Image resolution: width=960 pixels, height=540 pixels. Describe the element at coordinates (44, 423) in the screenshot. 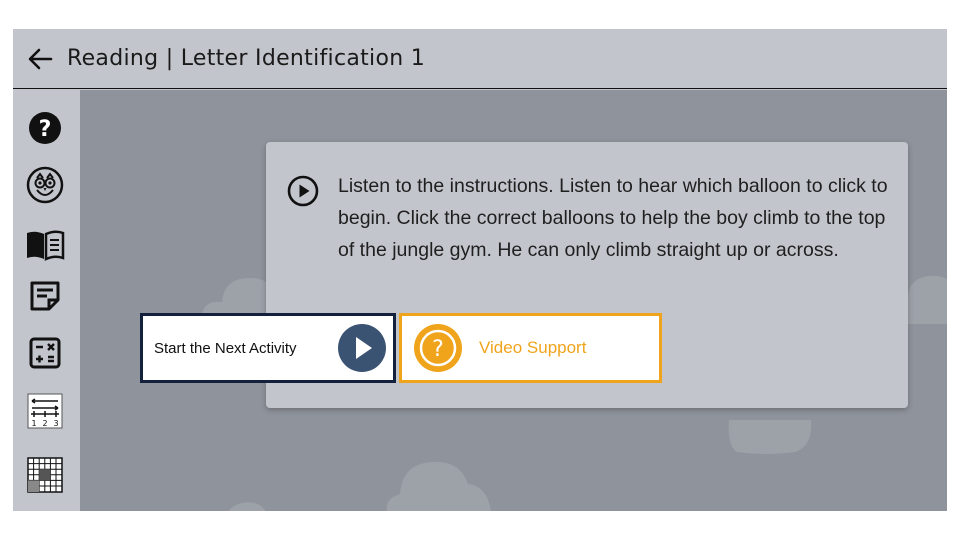

I see `number-line-label-2: 2` at that location.